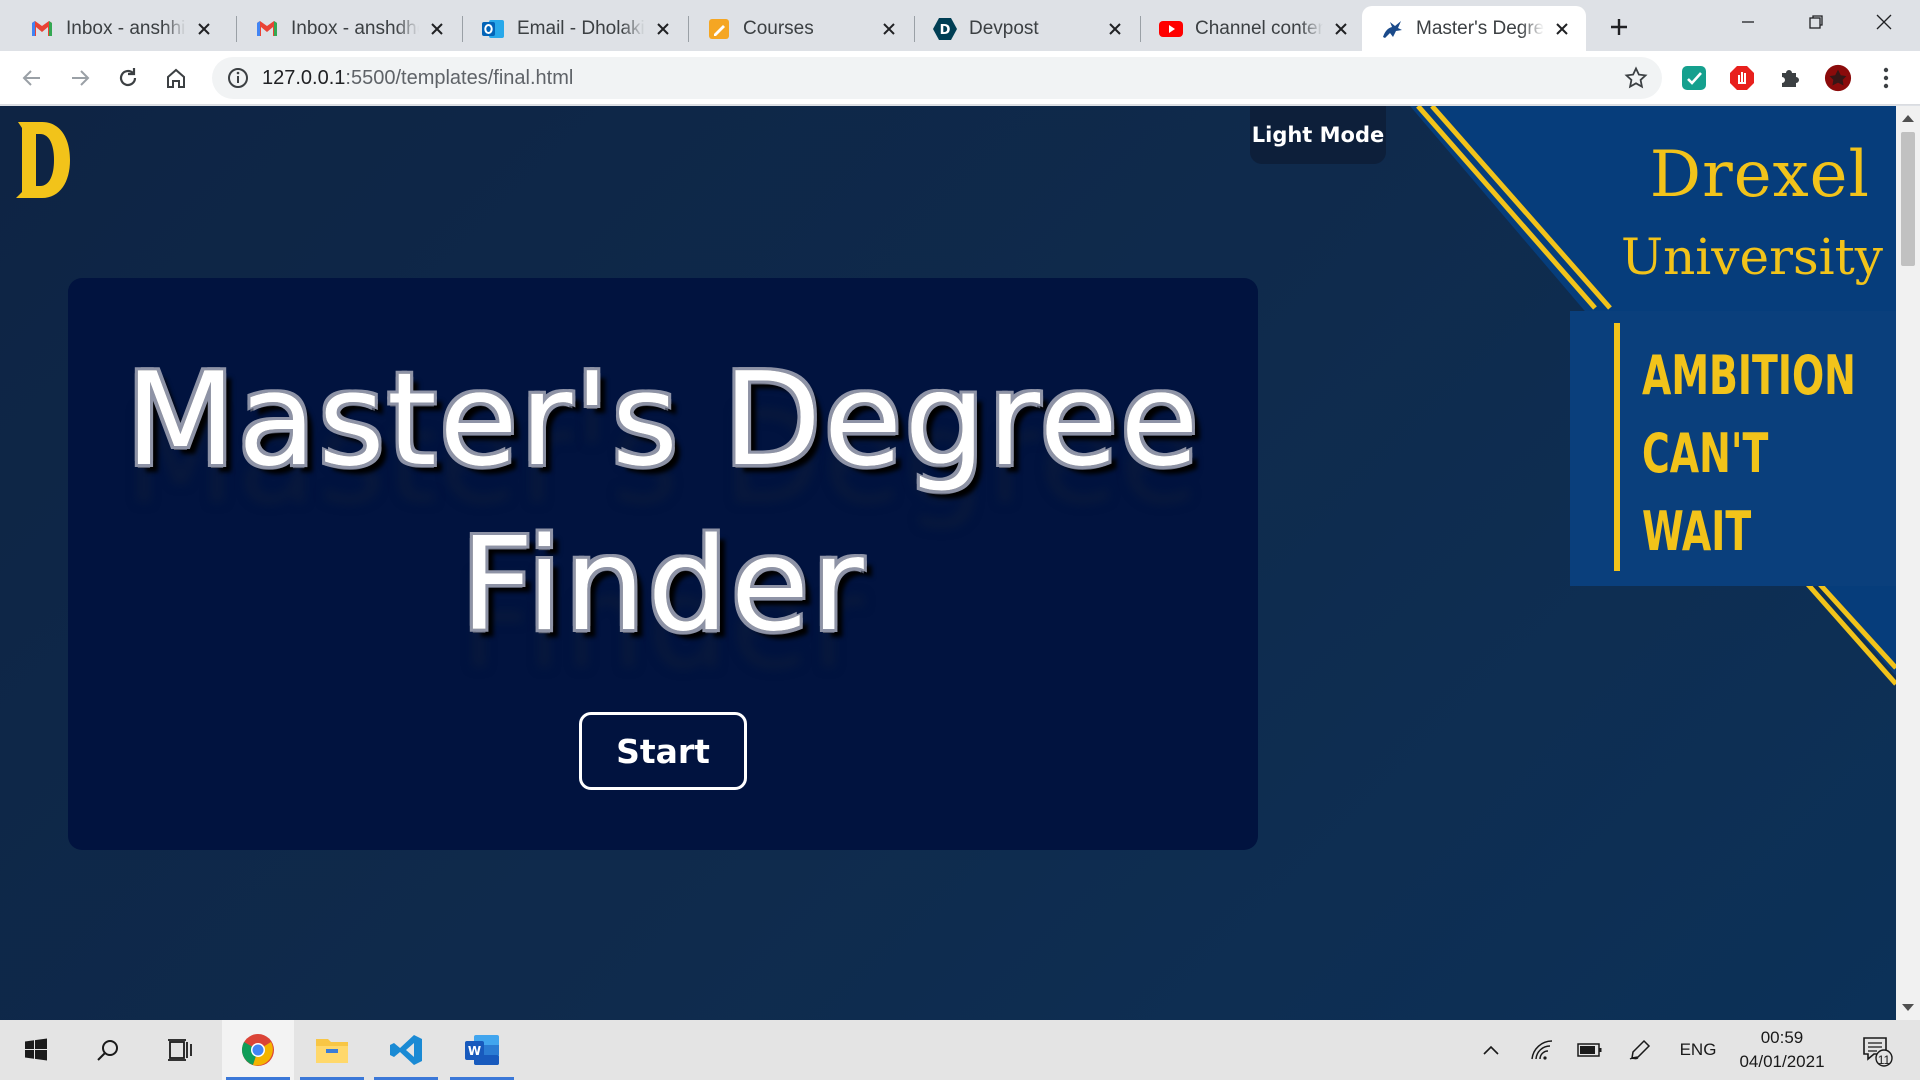 Image resolution: width=1920 pixels, height=1080 pixels. Describe the element at coordinates (937, 78) in the screenshot. I see `address-bar: 127.0.0.1:5500/templates/final.html` at that location.